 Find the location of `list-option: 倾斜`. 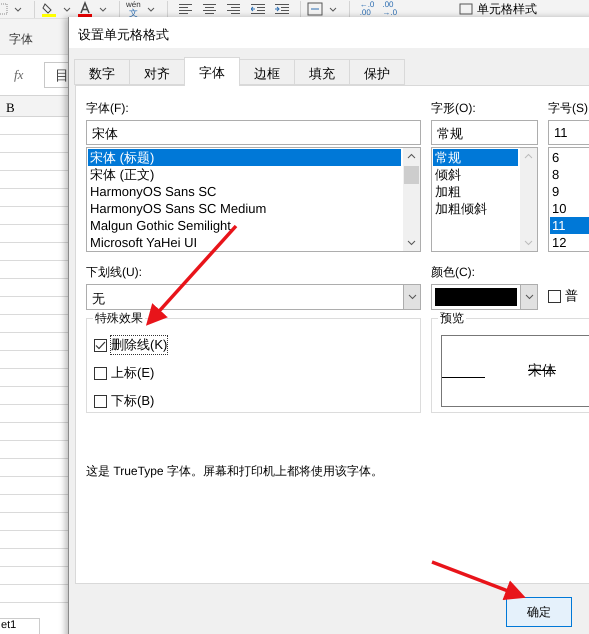

list-option: 倾斜 is located at coordinates (475, 174).